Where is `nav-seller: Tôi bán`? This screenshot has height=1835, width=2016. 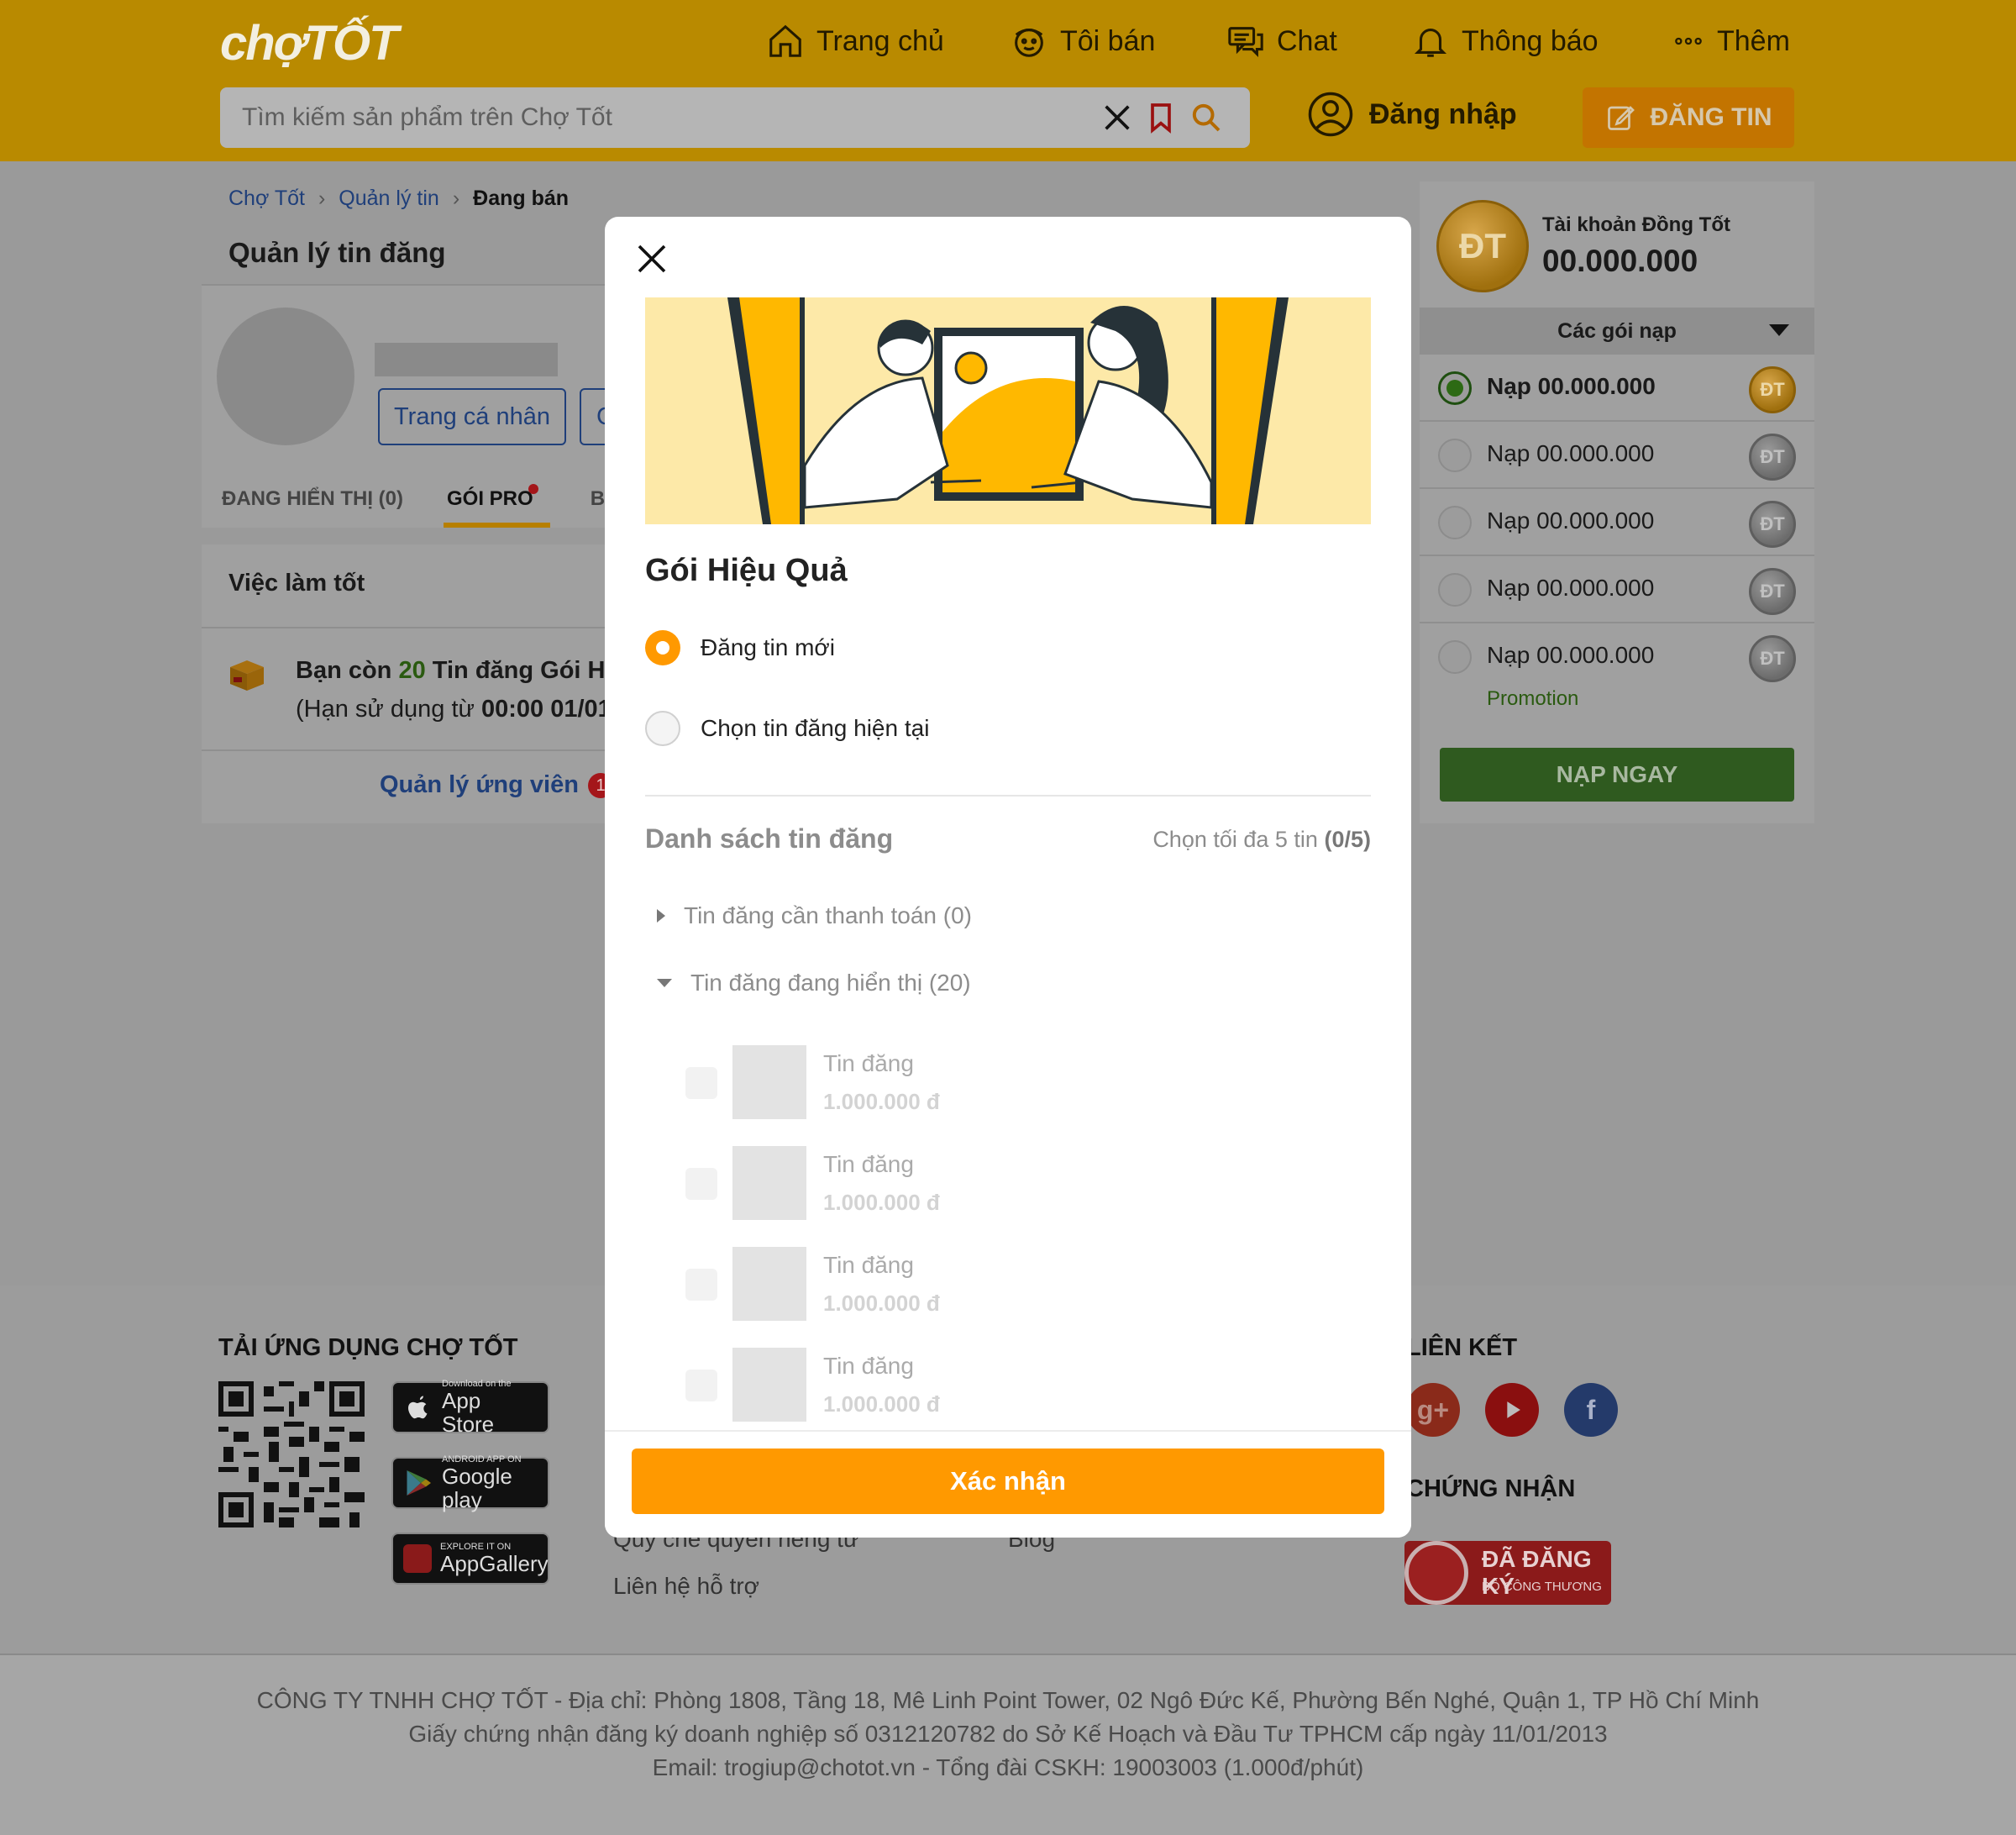 nav-seller: Tôi bán is located at coordinates (1082, 41).